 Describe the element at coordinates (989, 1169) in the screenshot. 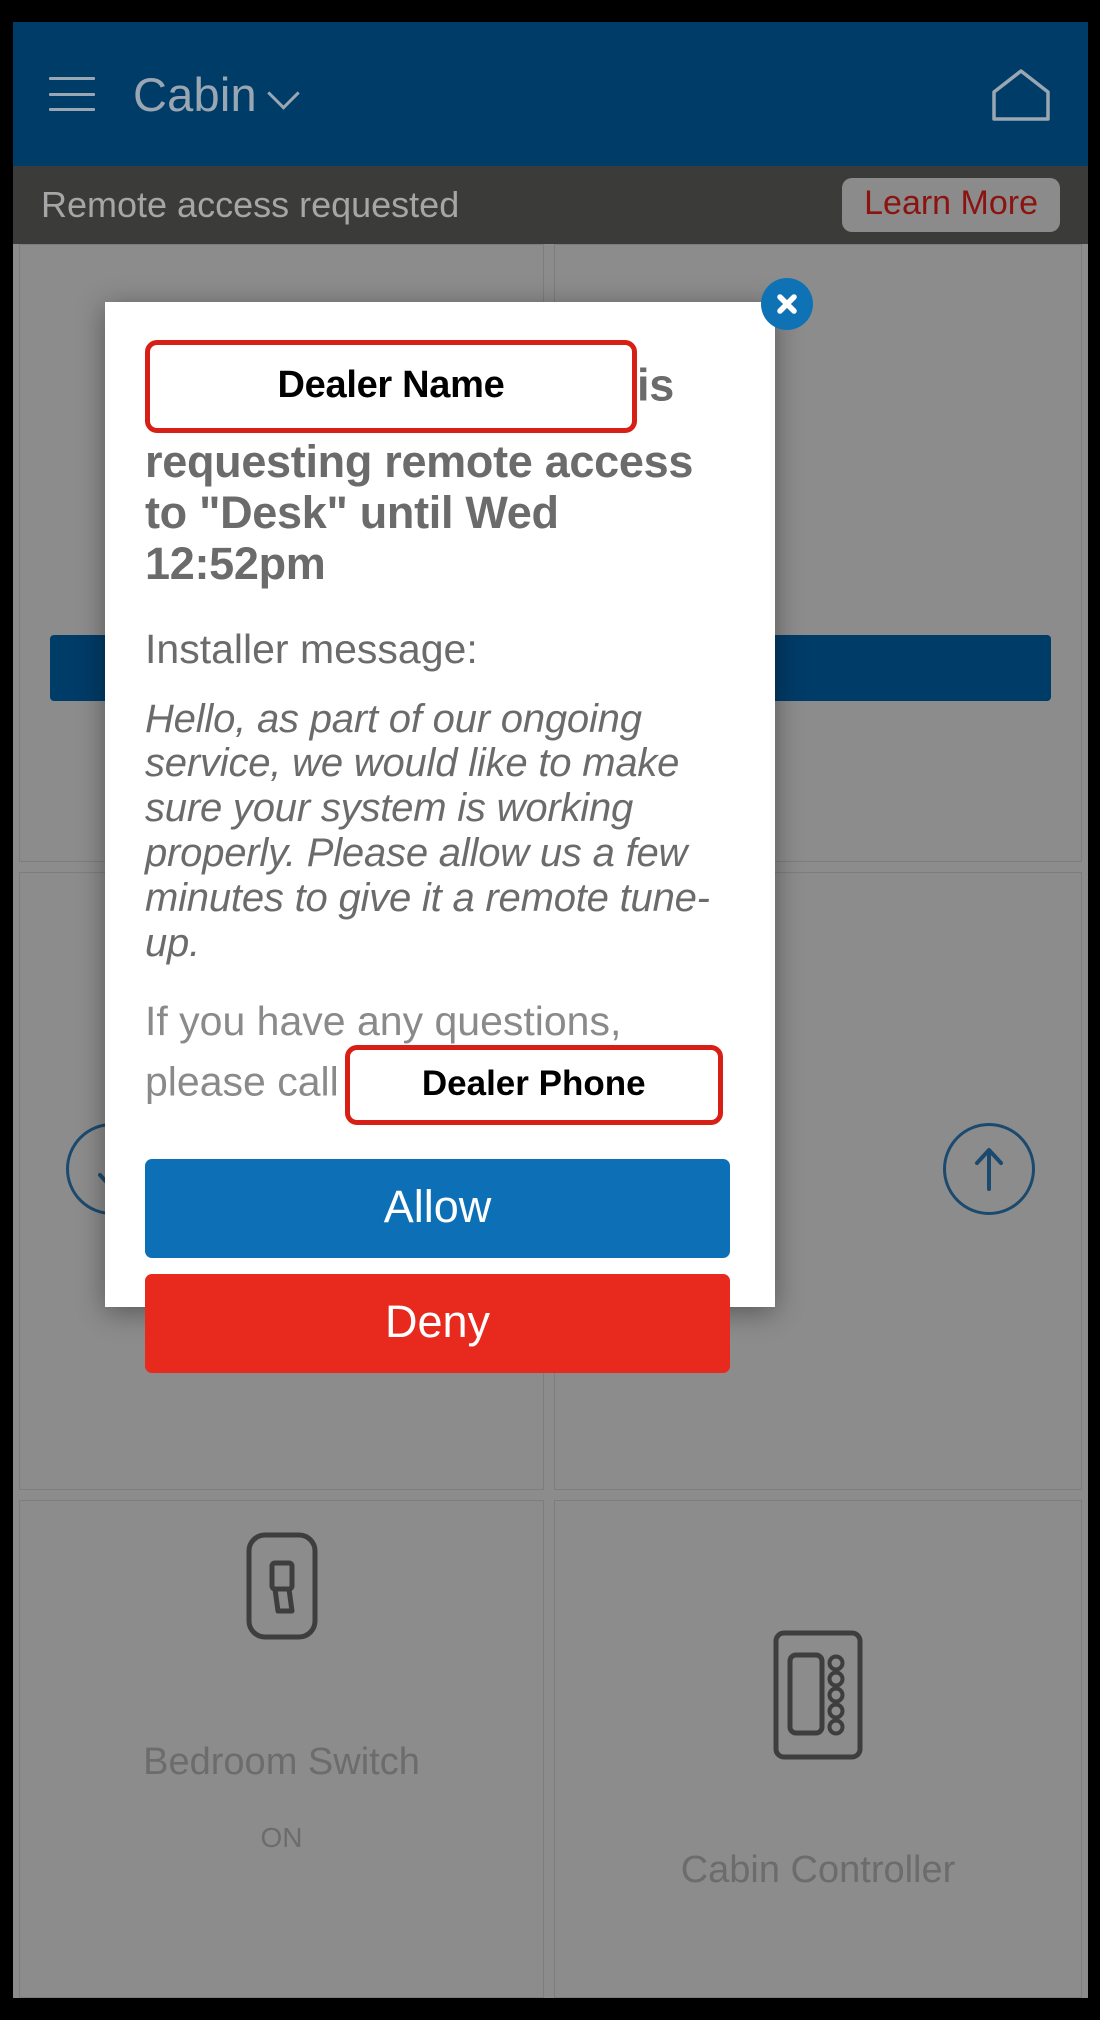

I see `arrow-up-icon` at that location.